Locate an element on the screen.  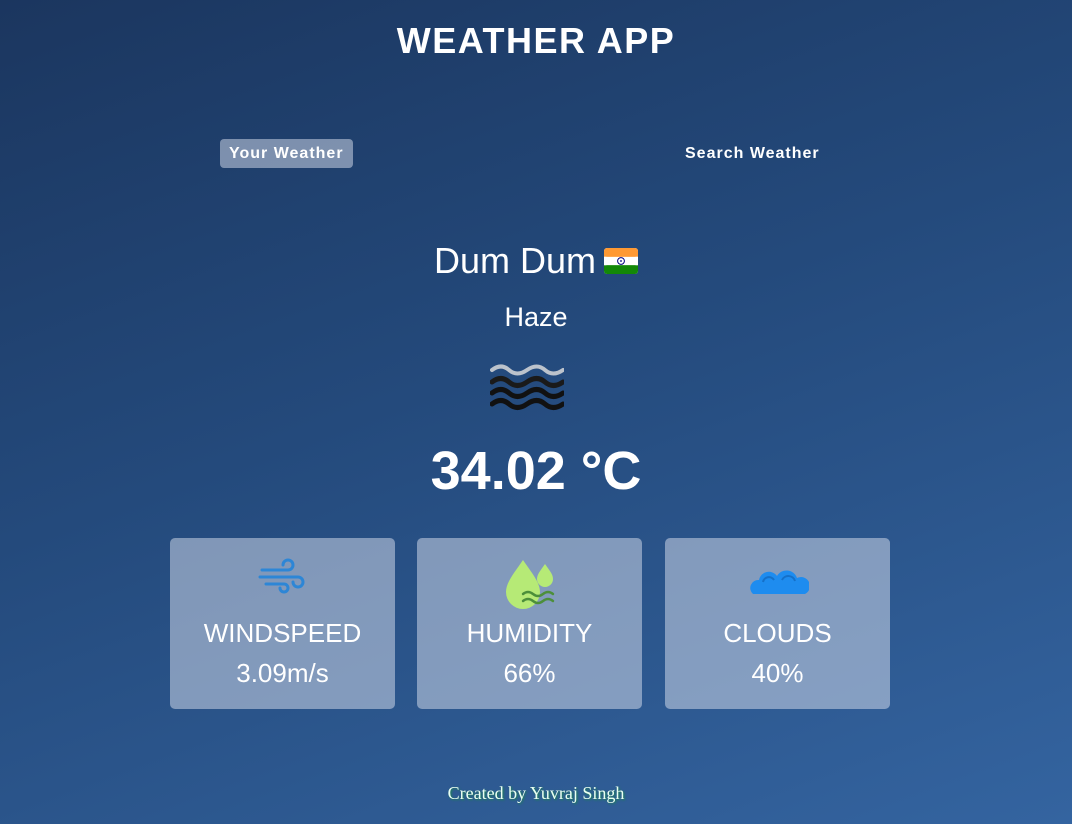
weather-condition: Haze is located at coordinates (536, 317).